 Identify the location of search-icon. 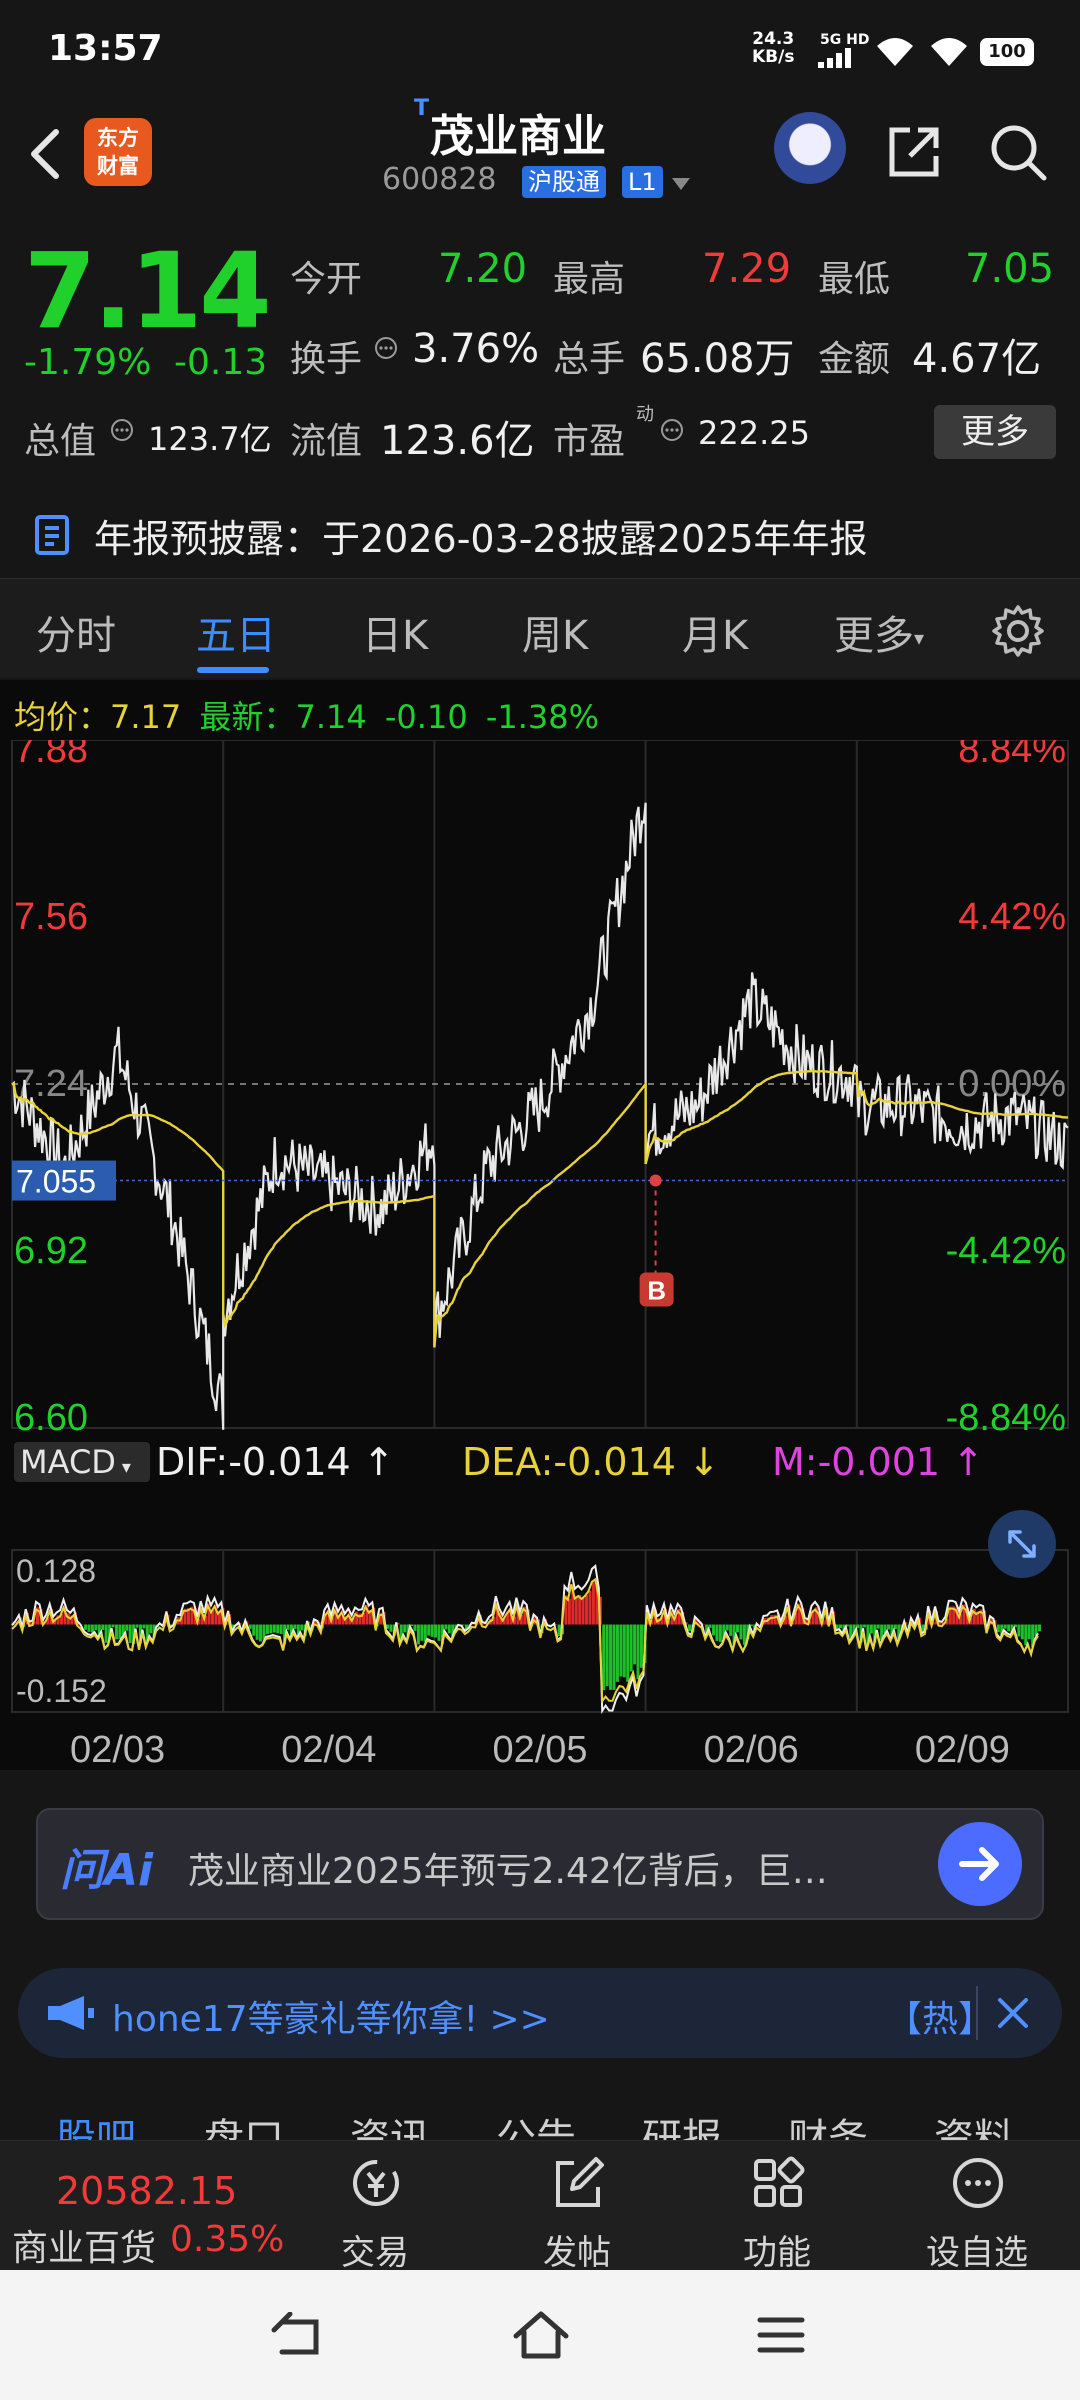
(1018, 152).